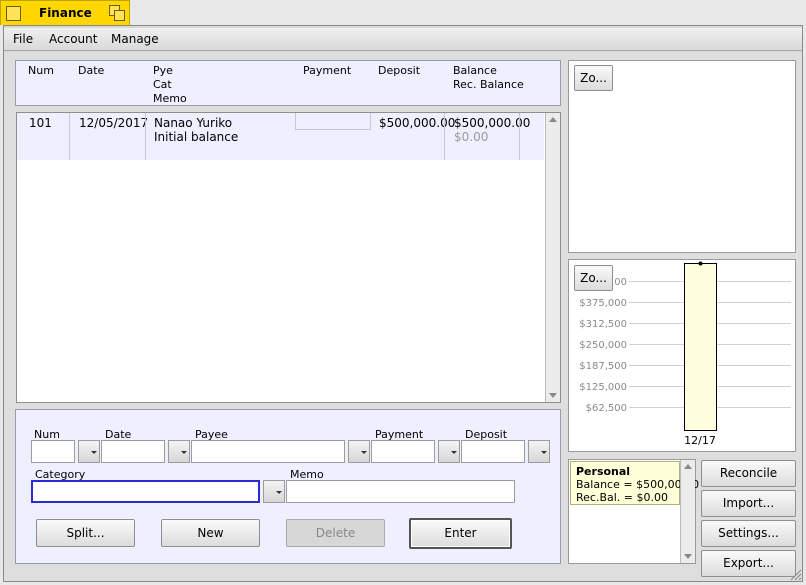  What do you see at coordinates (471, 137) in the screenshot?
I see `row-rec-balance: $0.00` at bounding box center [471, 137].